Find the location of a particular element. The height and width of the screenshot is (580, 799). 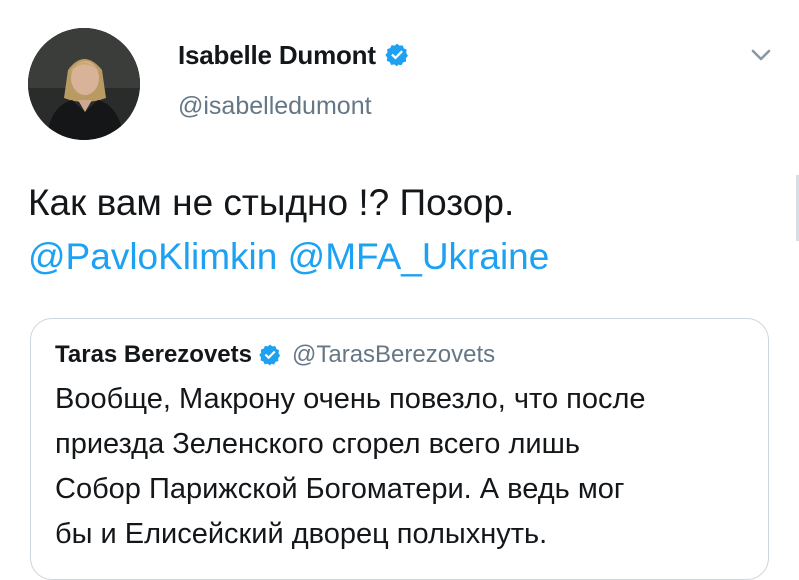

author-name-row: Isabelle Dumont is located at coordinates (294, 55).